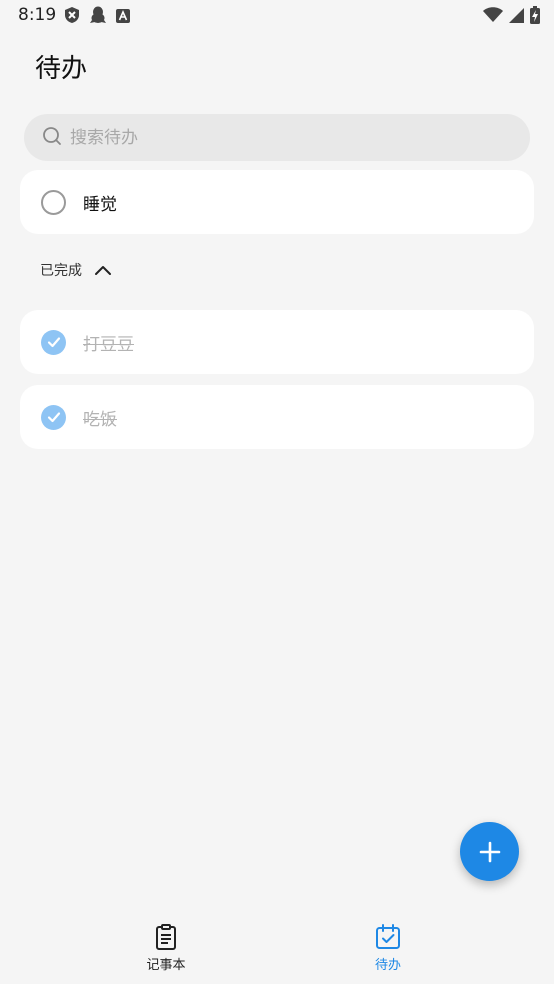 This screenshot has width=554, height=984. I want to click on search-icon, so click(52, 138).